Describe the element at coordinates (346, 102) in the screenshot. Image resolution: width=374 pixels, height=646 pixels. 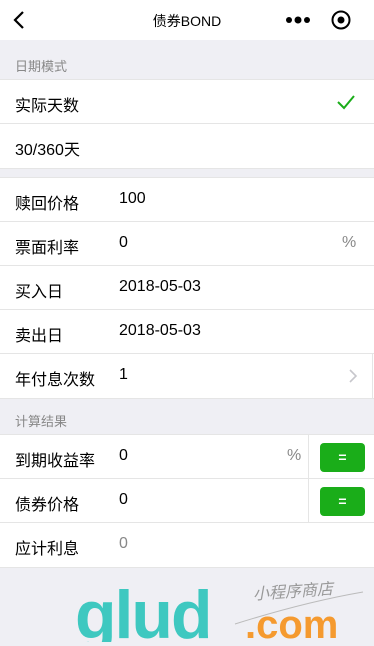
I see `check-icon` at that location.